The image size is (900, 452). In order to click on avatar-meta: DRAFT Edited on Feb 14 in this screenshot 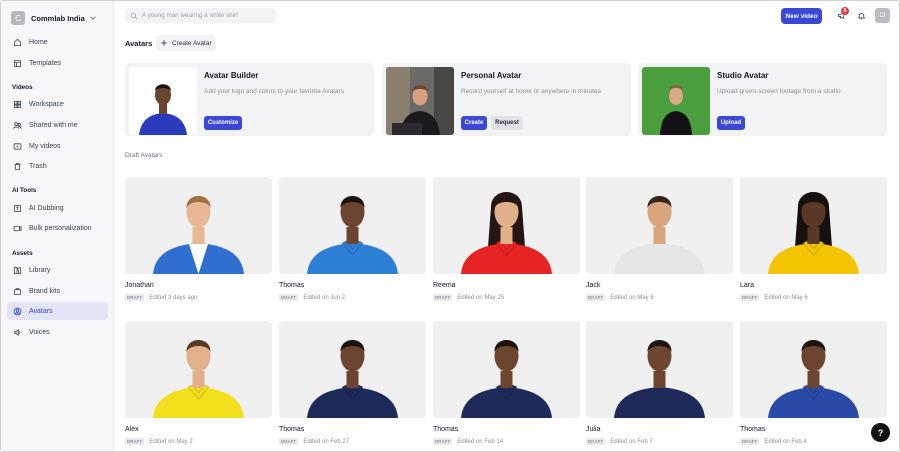, I will do `click(468, 441)`.